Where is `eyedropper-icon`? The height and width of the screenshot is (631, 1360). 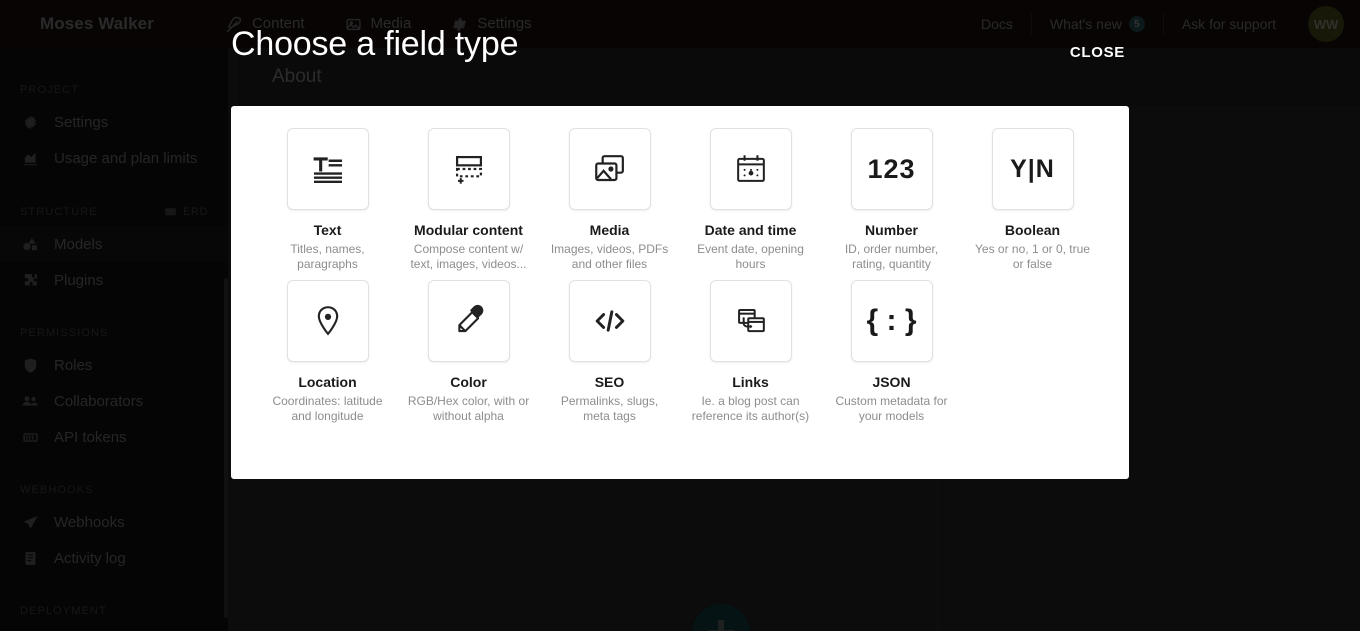 eyedropper-icon is located at coordinates (468, 321).